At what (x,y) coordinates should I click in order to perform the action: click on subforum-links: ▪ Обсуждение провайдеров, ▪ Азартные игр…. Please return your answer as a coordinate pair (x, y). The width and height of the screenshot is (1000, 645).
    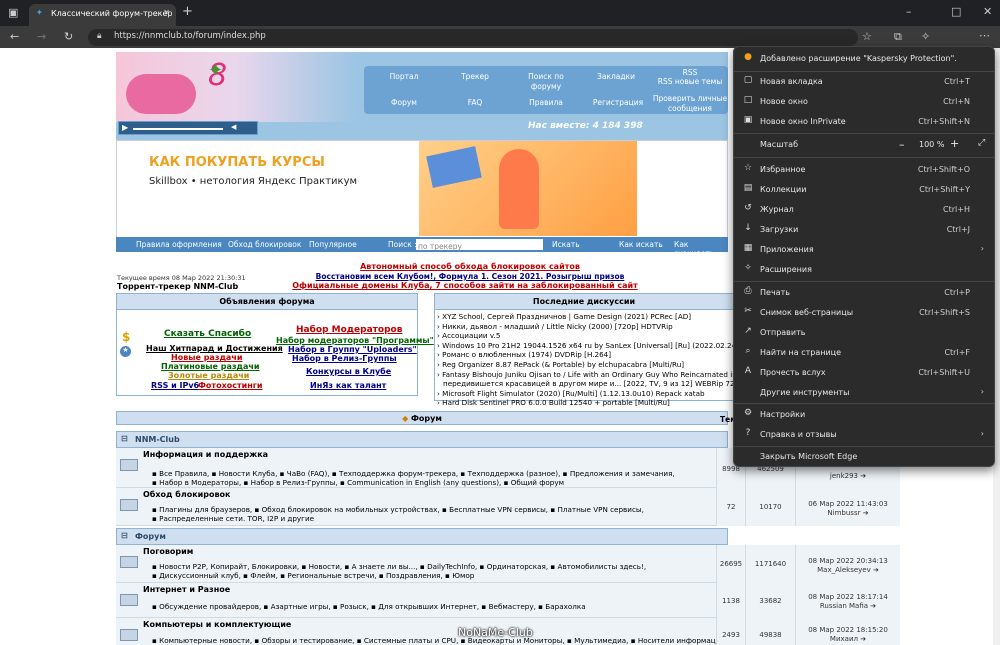
    Looking at the image, I should click on (369, 606).